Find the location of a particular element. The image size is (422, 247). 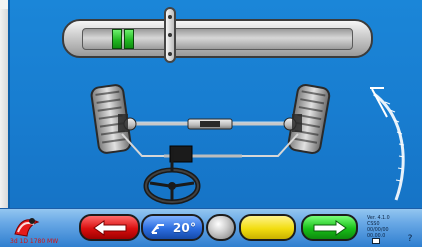

angle-button-value: 20° is located at coordinates (184, 227).